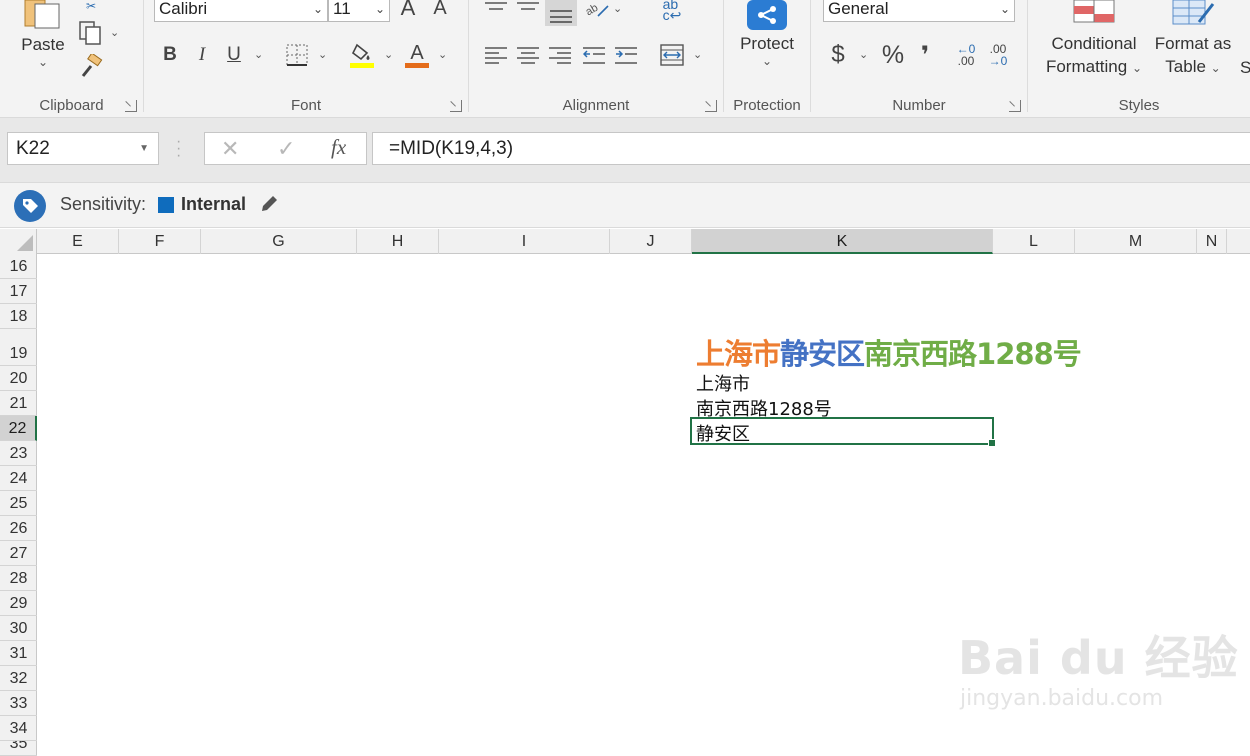 This screenshot has height=756, width=1250. What do you see at coordinates (672, 55) in the screenshot?
I see `merge-center-button` at bounding box center [672, 55].